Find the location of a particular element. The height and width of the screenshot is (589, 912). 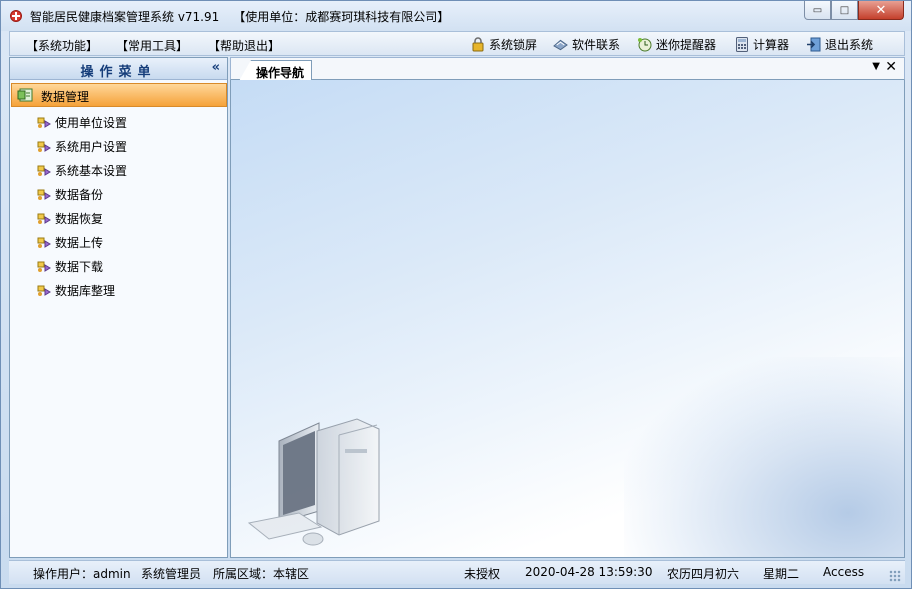

menu-group-label: 数据管理 is located at coordinates (65, 97).